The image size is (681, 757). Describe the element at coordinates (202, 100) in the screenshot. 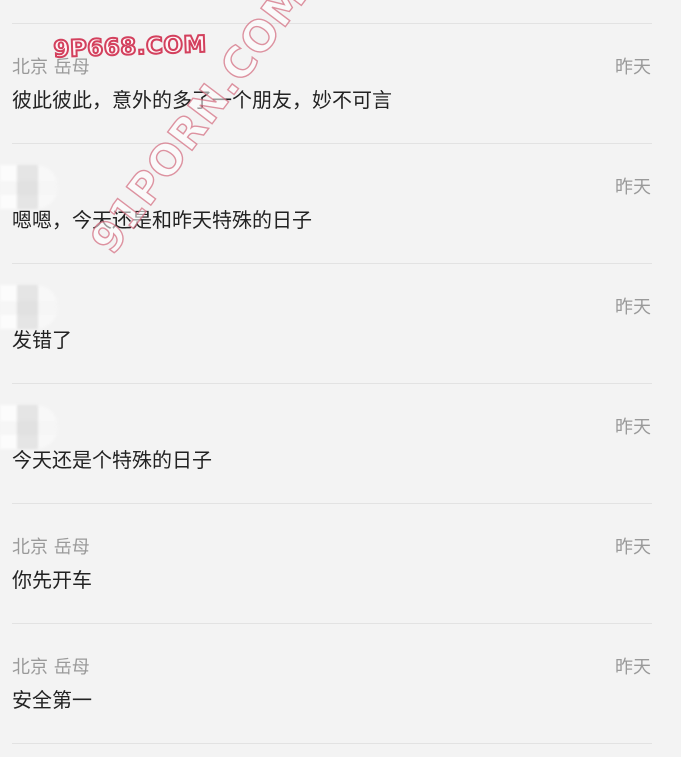

I see `comment-text: 彼此彼此，意外的多了一个朋友，妙不可言` at that location.